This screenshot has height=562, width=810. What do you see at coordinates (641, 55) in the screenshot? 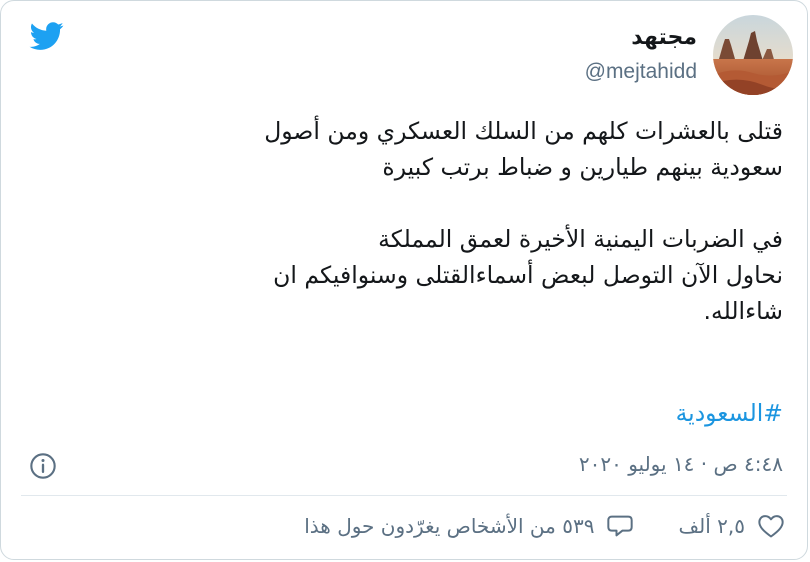
I see `author-block: مجتهد @mejtahidd` at bounding box center [641, 55].